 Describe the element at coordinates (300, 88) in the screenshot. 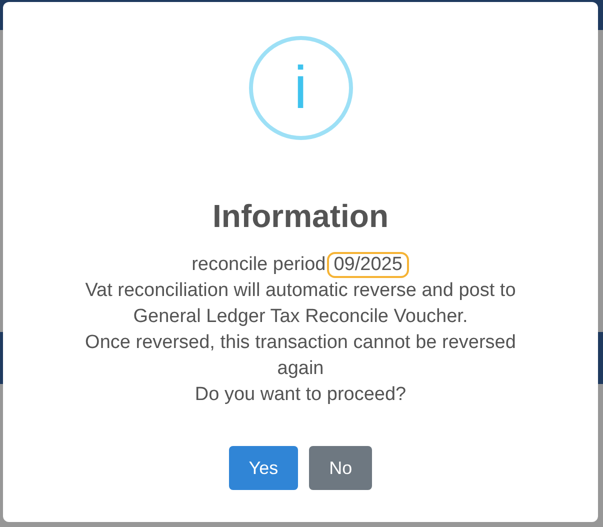

I see `info-icon: i` at that location.